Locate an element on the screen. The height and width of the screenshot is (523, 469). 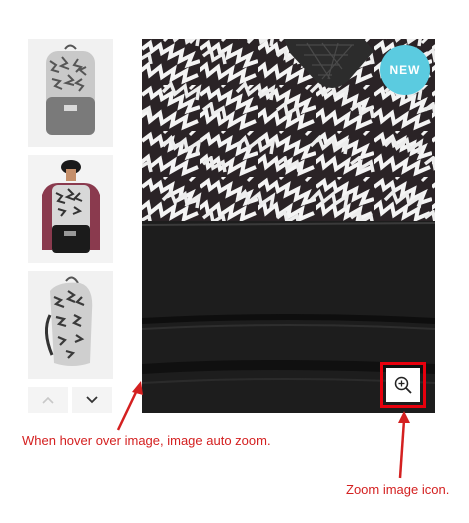
backpack-side-image is located at coordinates (70, 325).